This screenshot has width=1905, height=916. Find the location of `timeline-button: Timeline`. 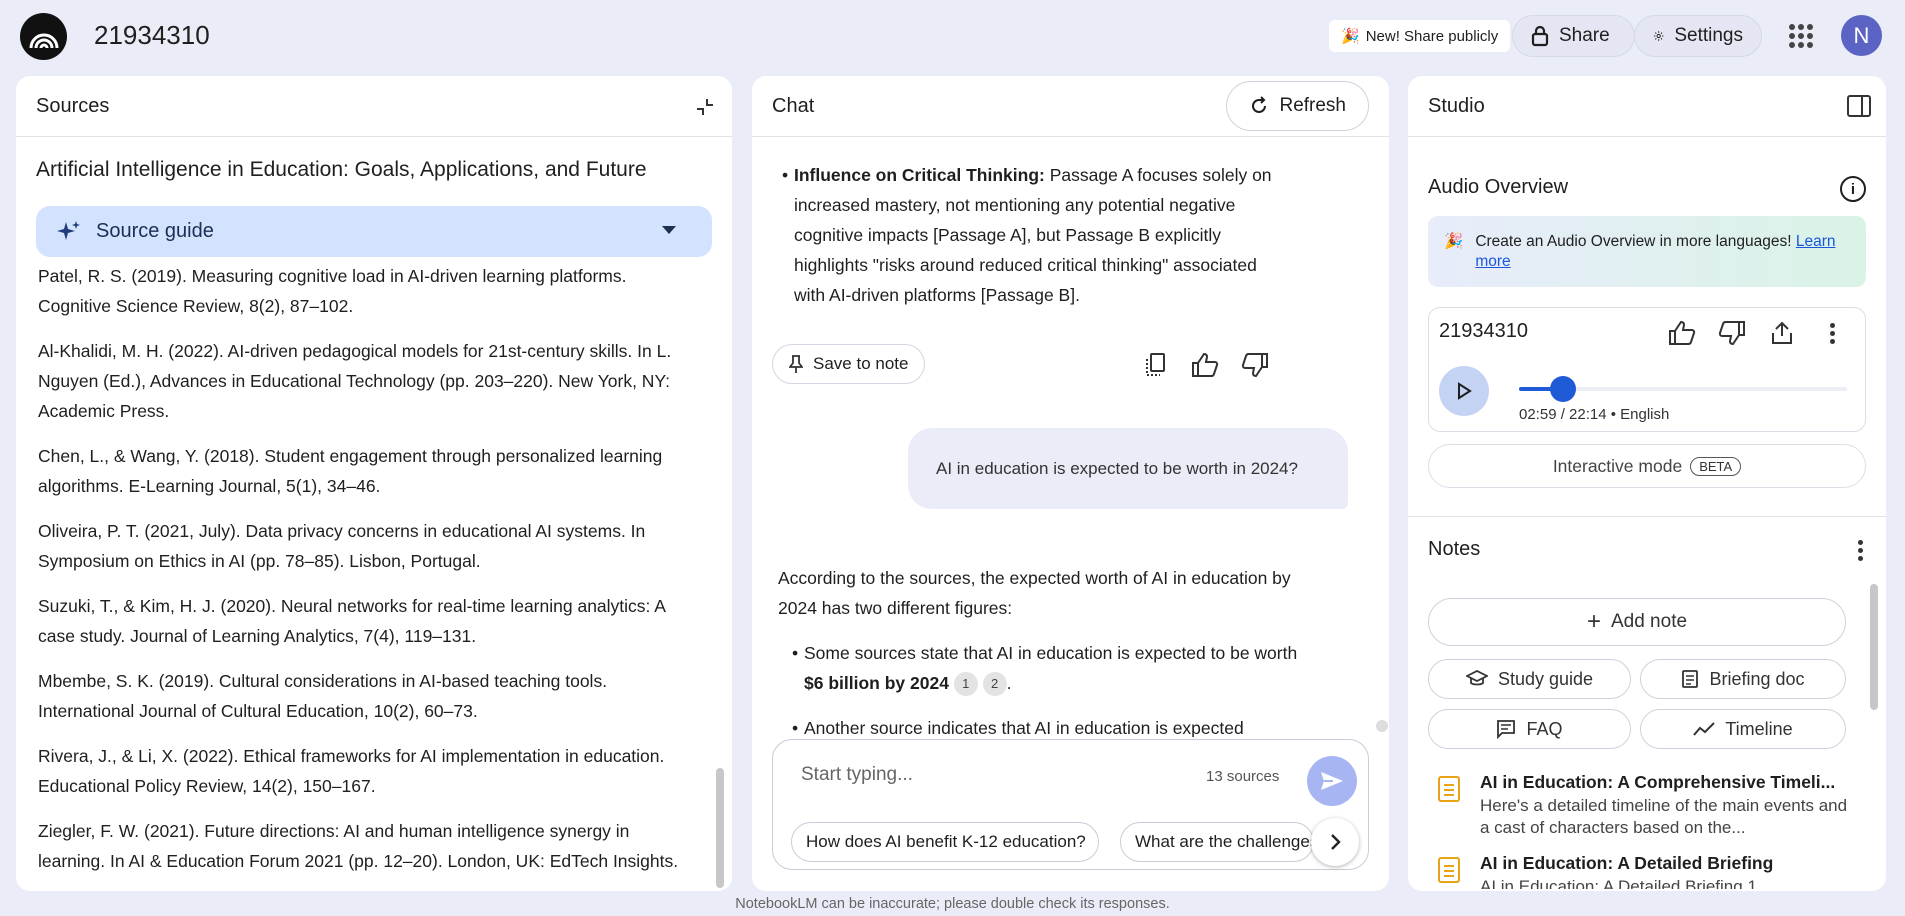

timeline-button: Timeline is located at coordinates (1743, 729).